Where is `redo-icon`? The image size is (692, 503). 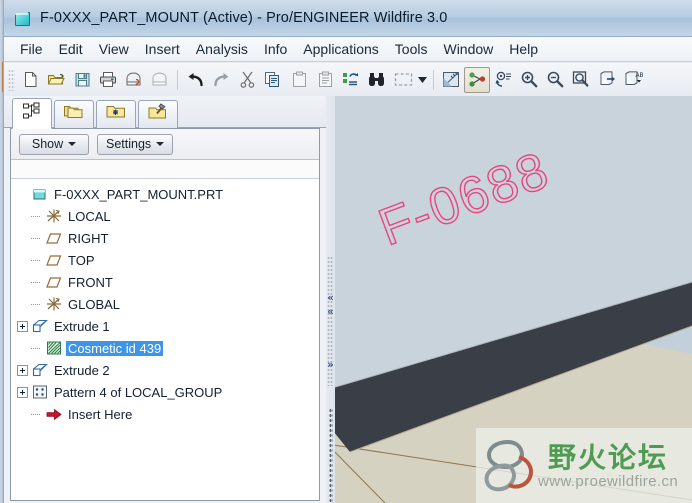 redo-icon is located at coordinates (221, 80).